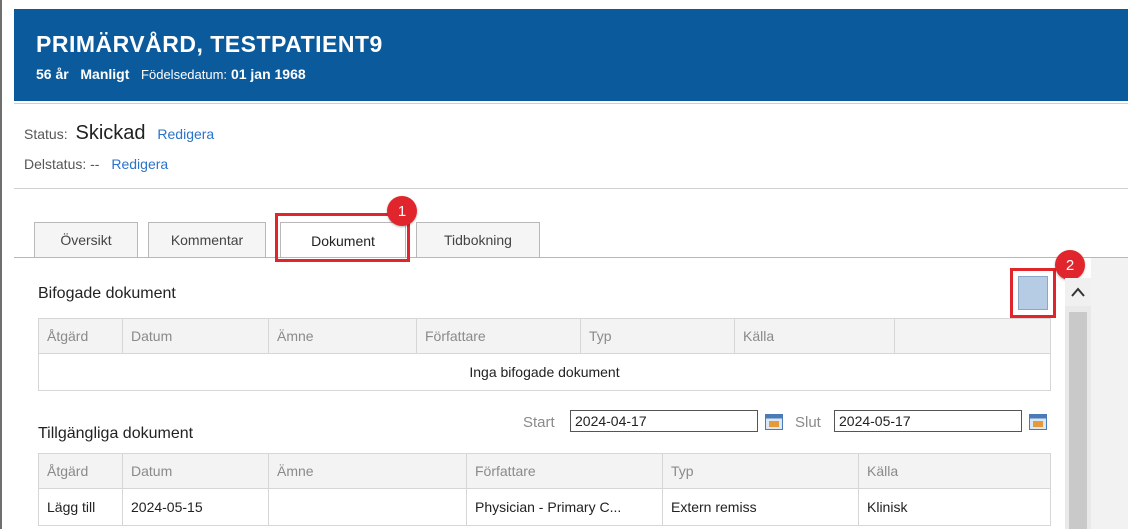 The height and width of the screenshot is (529, 1128). Describe the element at coordinates (760, 507) in the screenshot. I see `cell-type: Extern remiss` at that location.